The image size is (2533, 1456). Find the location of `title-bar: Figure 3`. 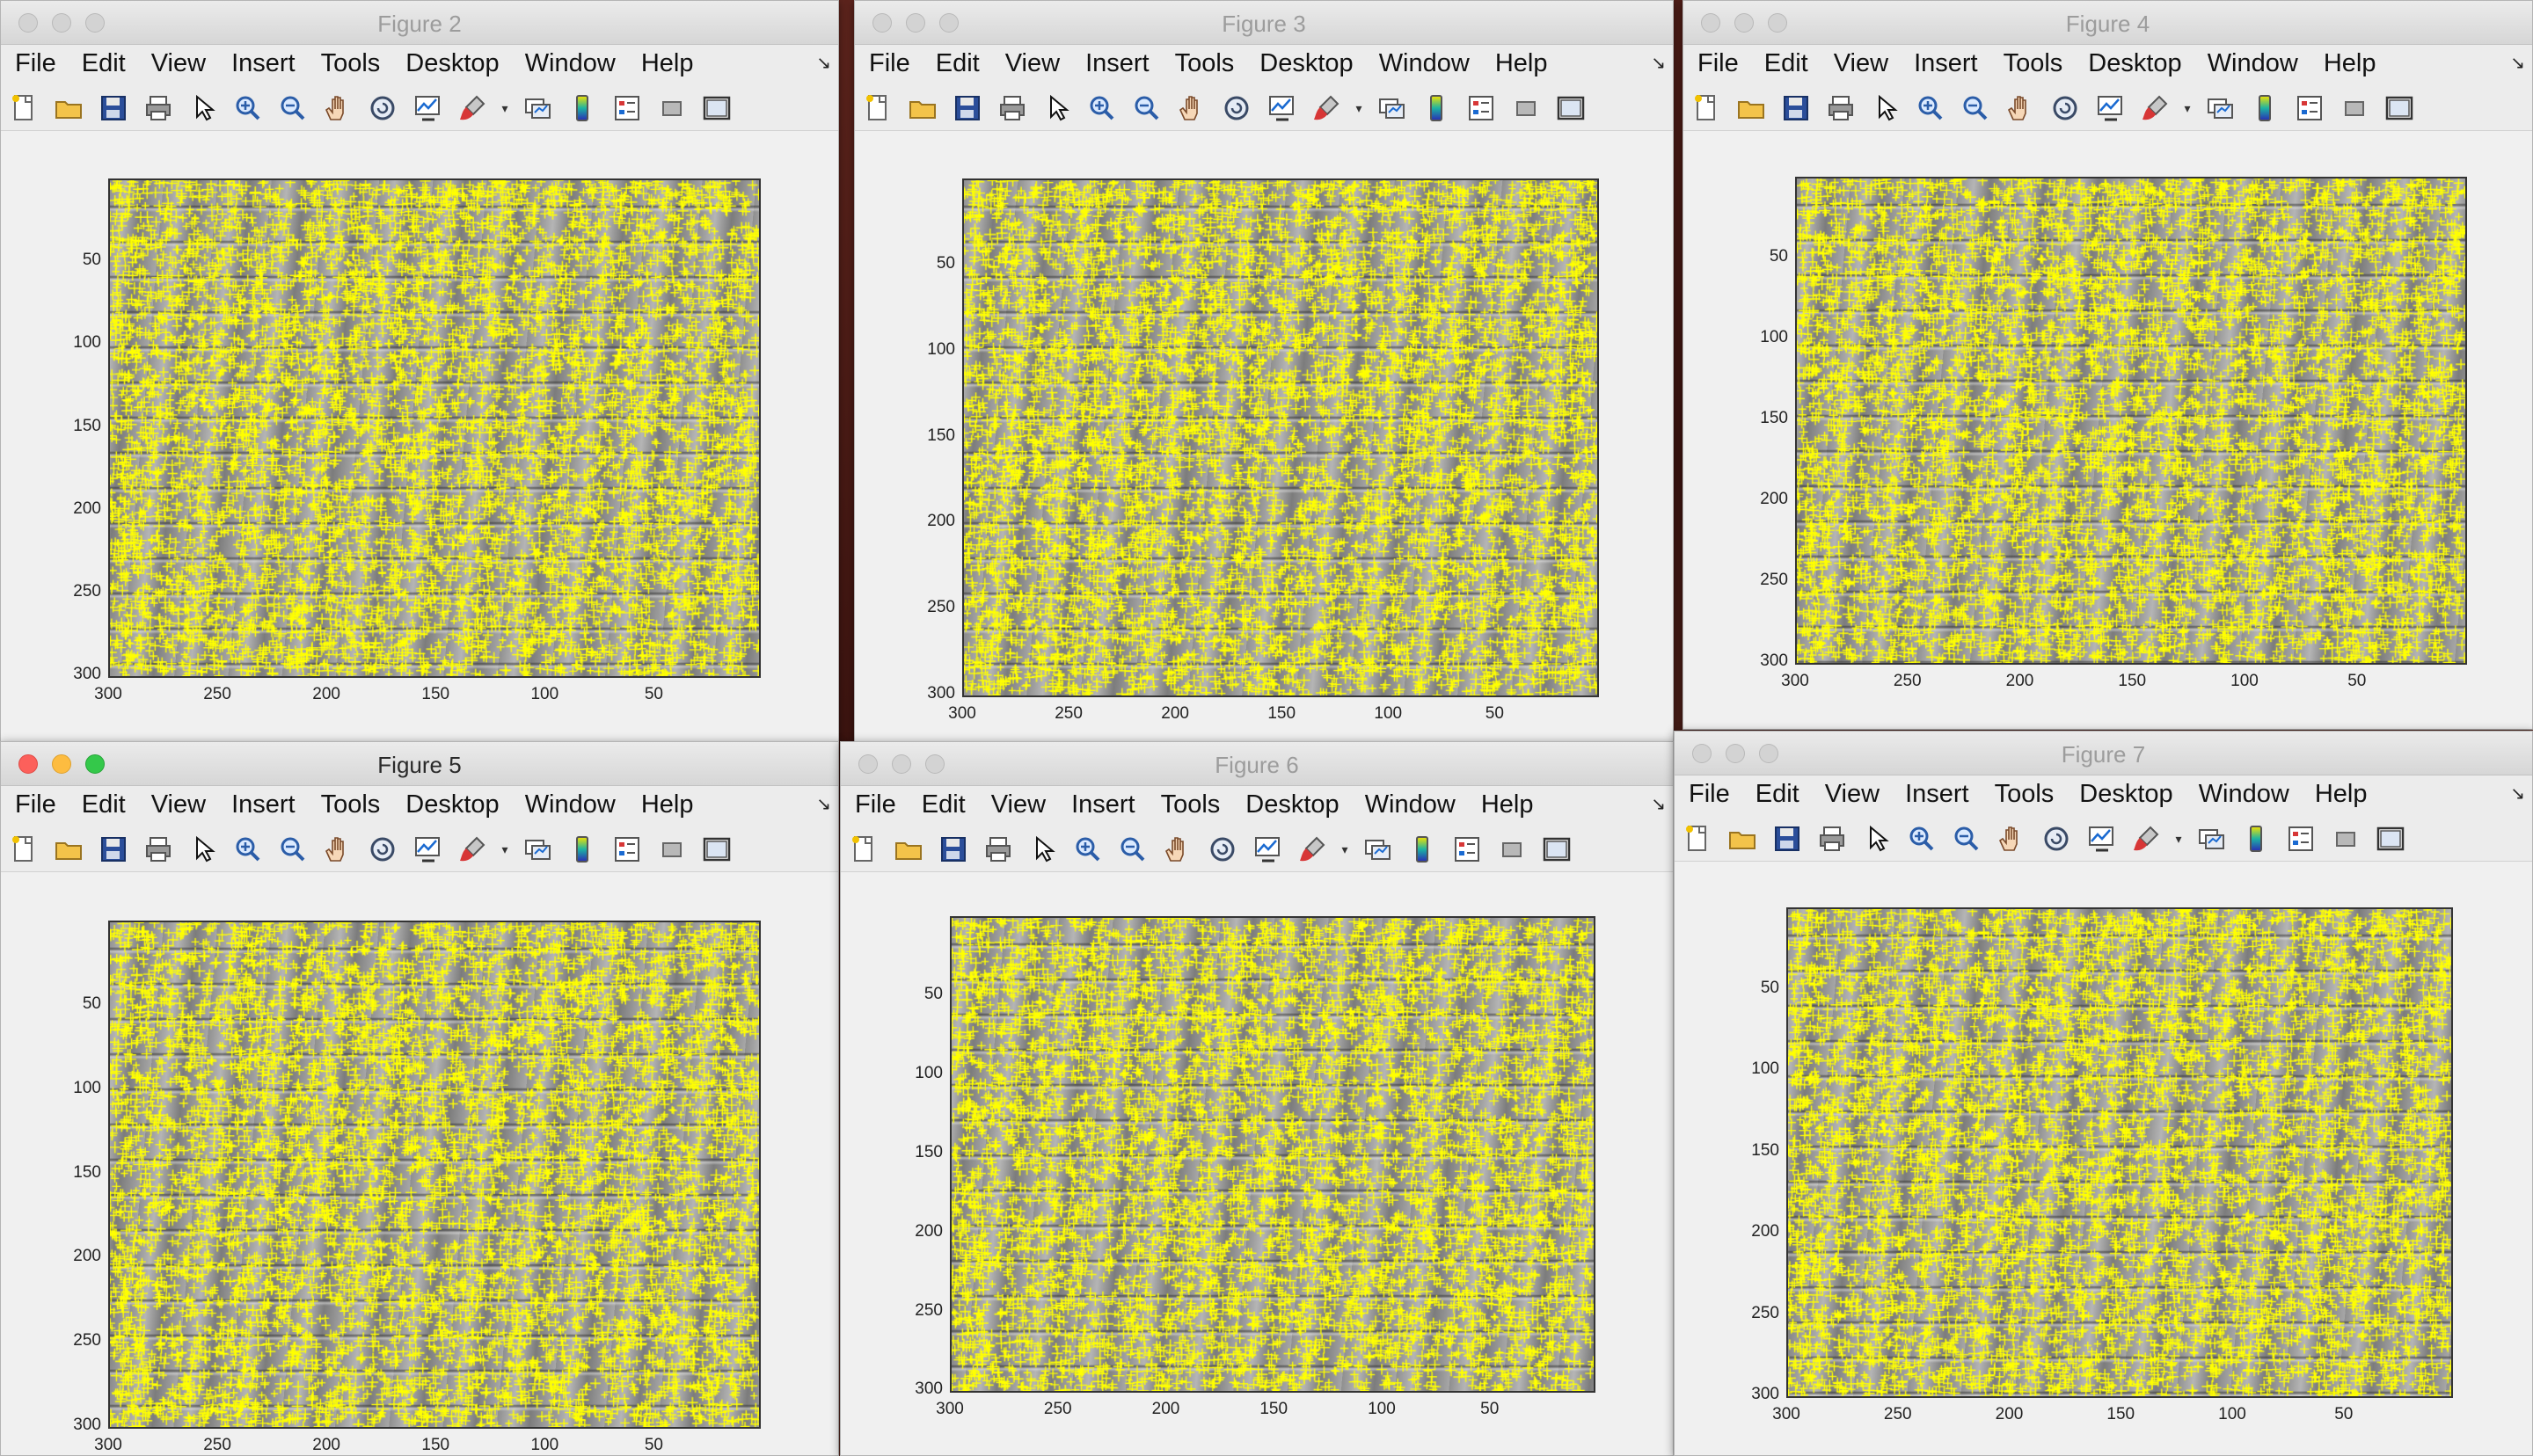

title-bar: Figure 3 is located at coordinates (1264, 23).